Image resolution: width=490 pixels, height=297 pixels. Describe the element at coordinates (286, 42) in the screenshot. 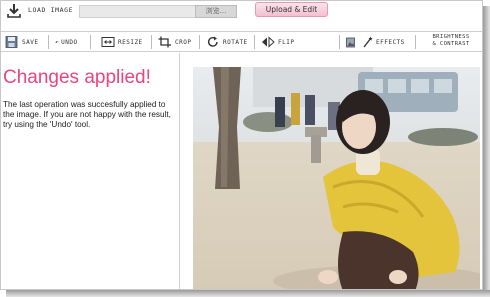

I see `flip-label: FLIP` at that location.